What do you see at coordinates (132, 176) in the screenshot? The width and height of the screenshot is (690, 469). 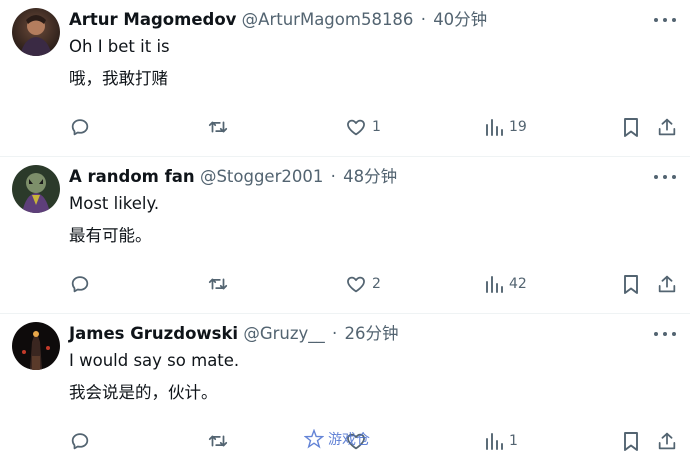 I see `author-name: A random fan` at bounding box center [132, 176].